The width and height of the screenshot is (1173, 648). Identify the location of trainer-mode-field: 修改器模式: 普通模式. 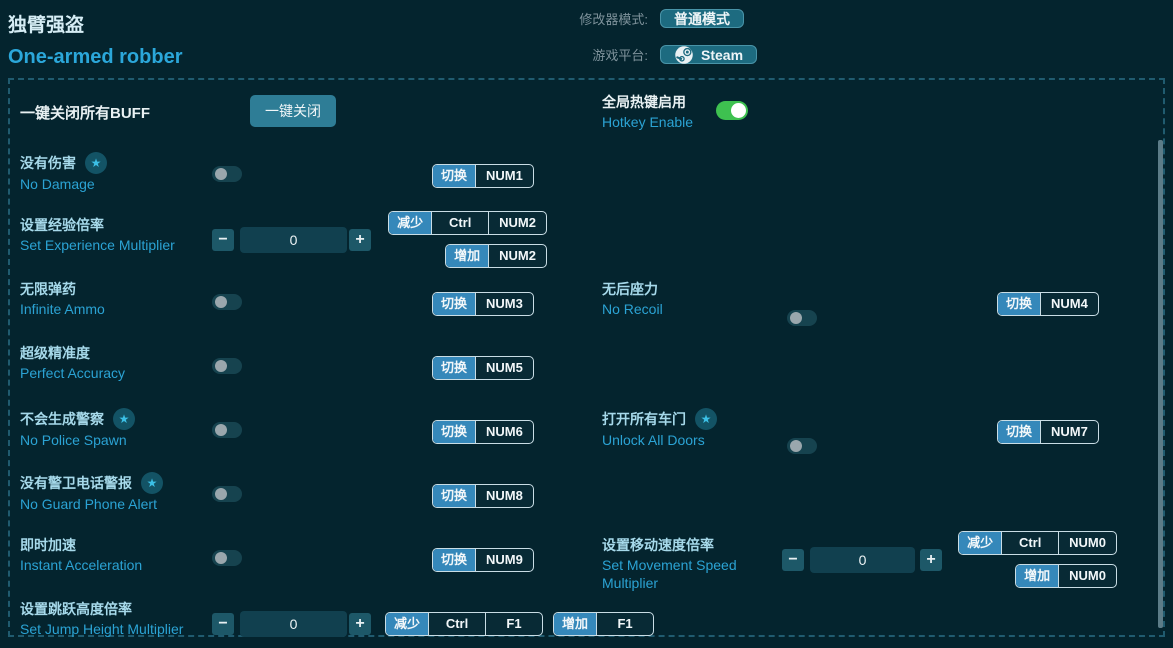
(657, 18).